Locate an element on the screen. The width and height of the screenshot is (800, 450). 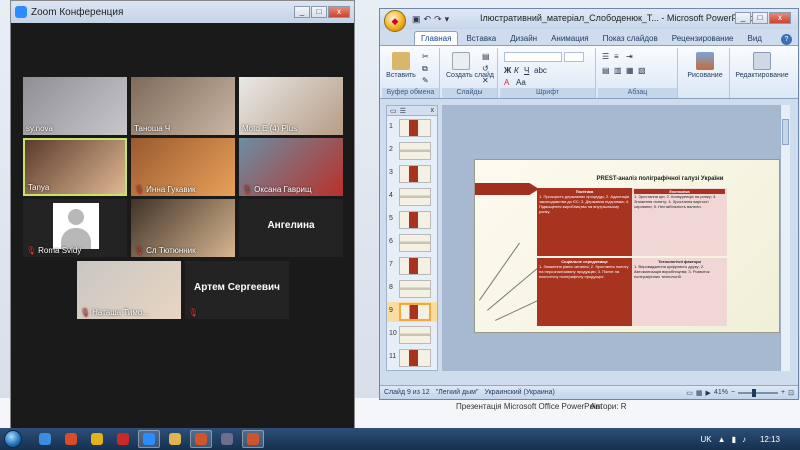
redo-icon: ↷ is located at coordinates (438, 19).